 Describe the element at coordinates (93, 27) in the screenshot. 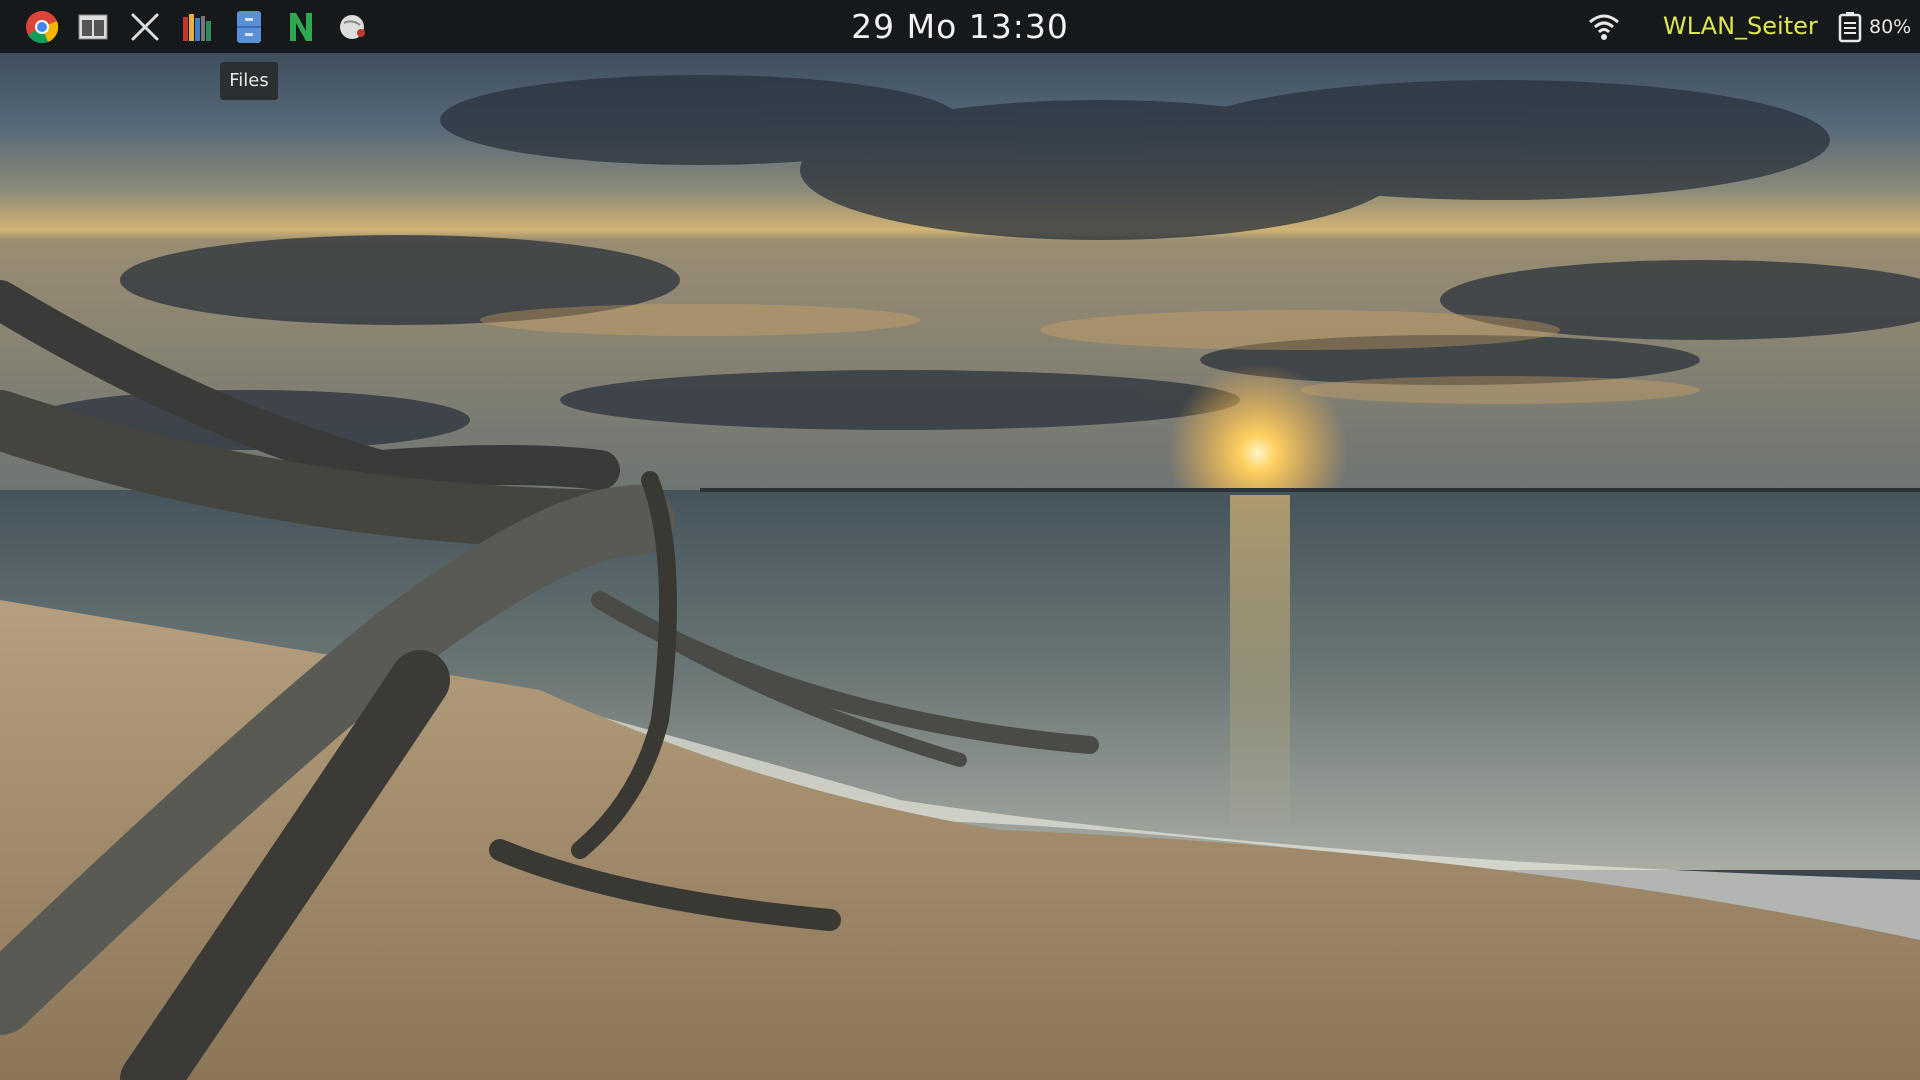

I see `file-manager-window-icon` at that location.